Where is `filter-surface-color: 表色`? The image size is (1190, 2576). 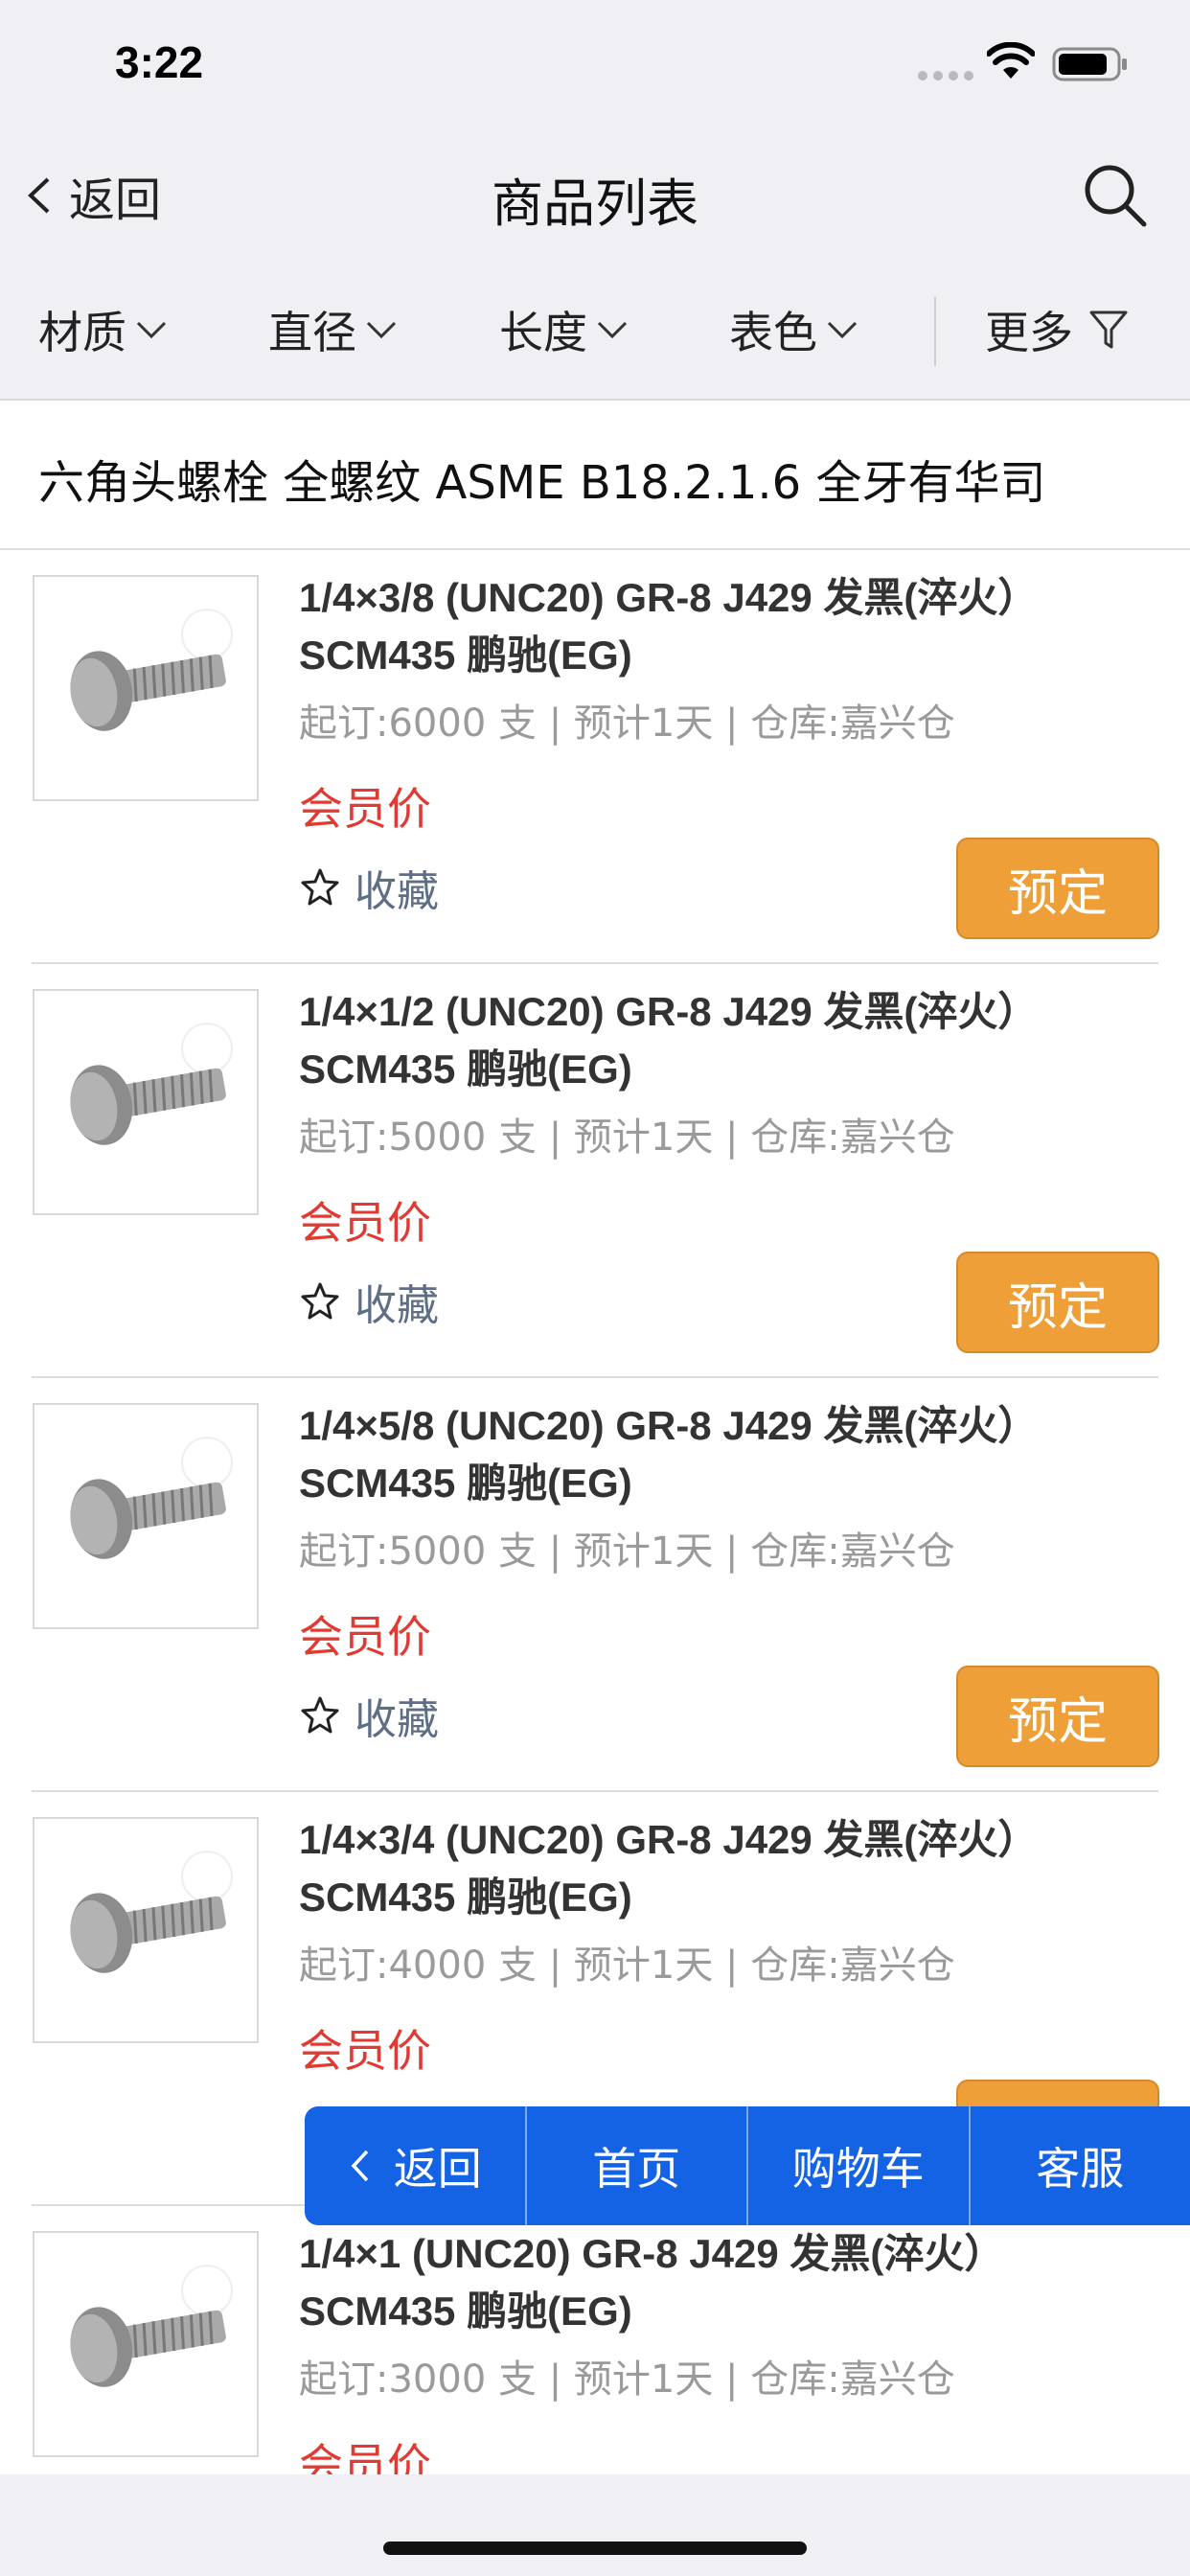 filter-surface-color: 表色 is located at coordinates (794, 329).